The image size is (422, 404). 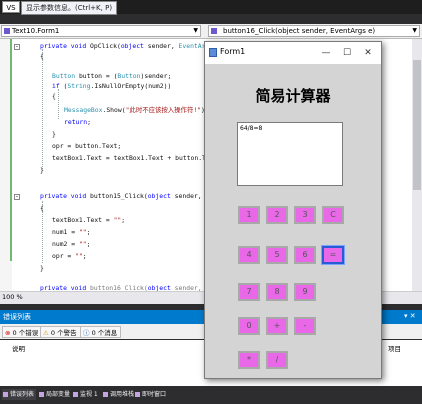 I want to click on class-icon, so click(x=7, y=31).